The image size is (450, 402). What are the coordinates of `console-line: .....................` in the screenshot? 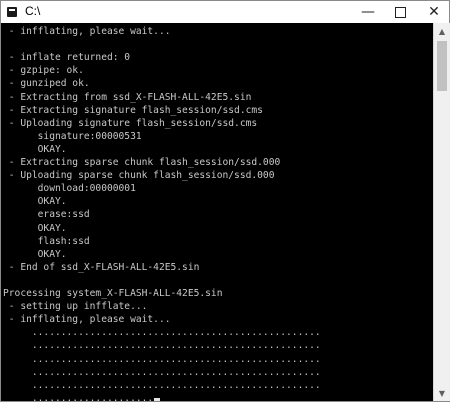 It's located at (82, 396).